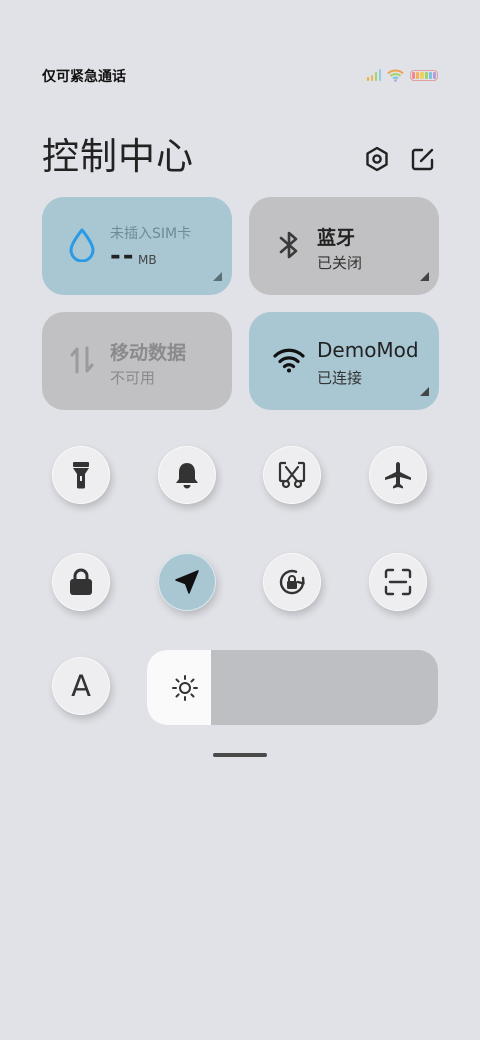  What do you see at coordinates (123, 256) in the screenshot?
I see `data-usage-value: --` at bounding box center [123, 256].